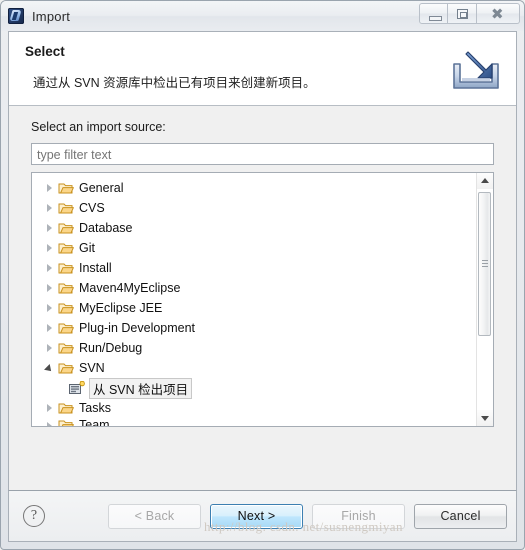  What do you see at coordinates (254, 268) in the screenshot?
I see `tree-item-install: Install` at bounding box center [254, 268].